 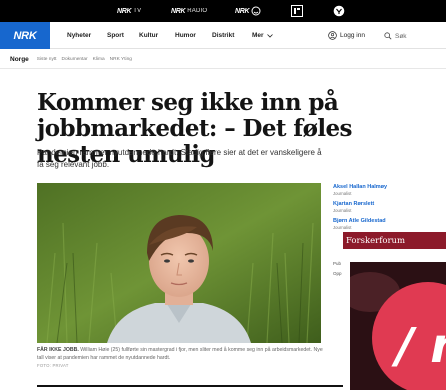 What do you see at coordinates (418, 346) in the screenshot?
I see `ad-logo-text: / n` at bounding box center [418, 346].